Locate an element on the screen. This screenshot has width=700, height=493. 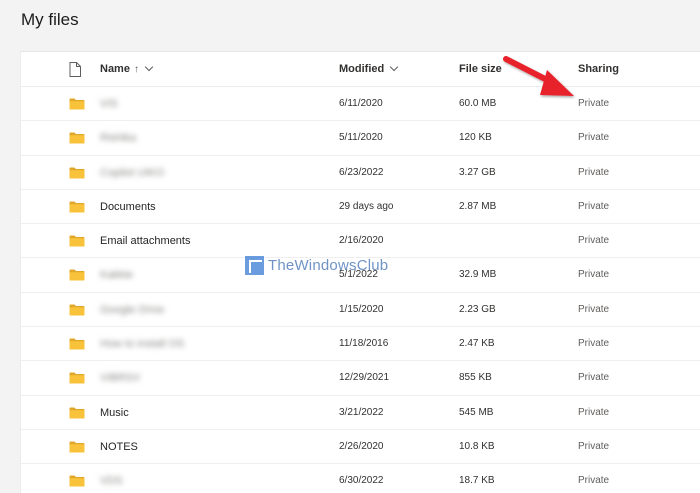
table-row: Documents 29 days ago 2.87 MB Private is located at coordinates (360, 207).